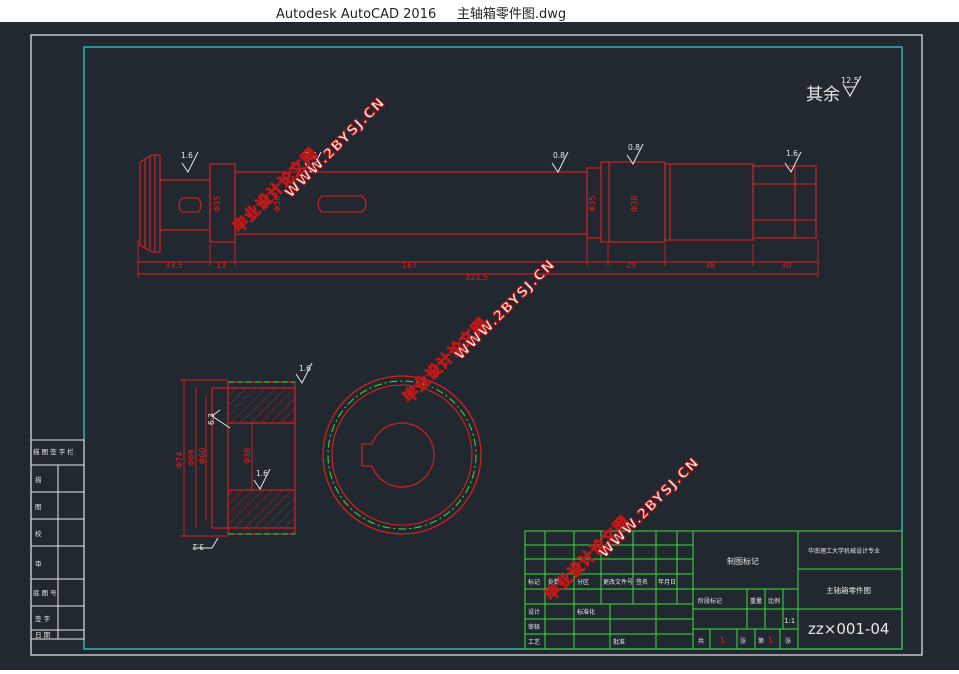 Image resolution: width=959 pixels, height=674 pixels. What do you see at coordinates (631, 265) in the screenshot?
I see `dim-29: 29` at bounding box center [631, 265].